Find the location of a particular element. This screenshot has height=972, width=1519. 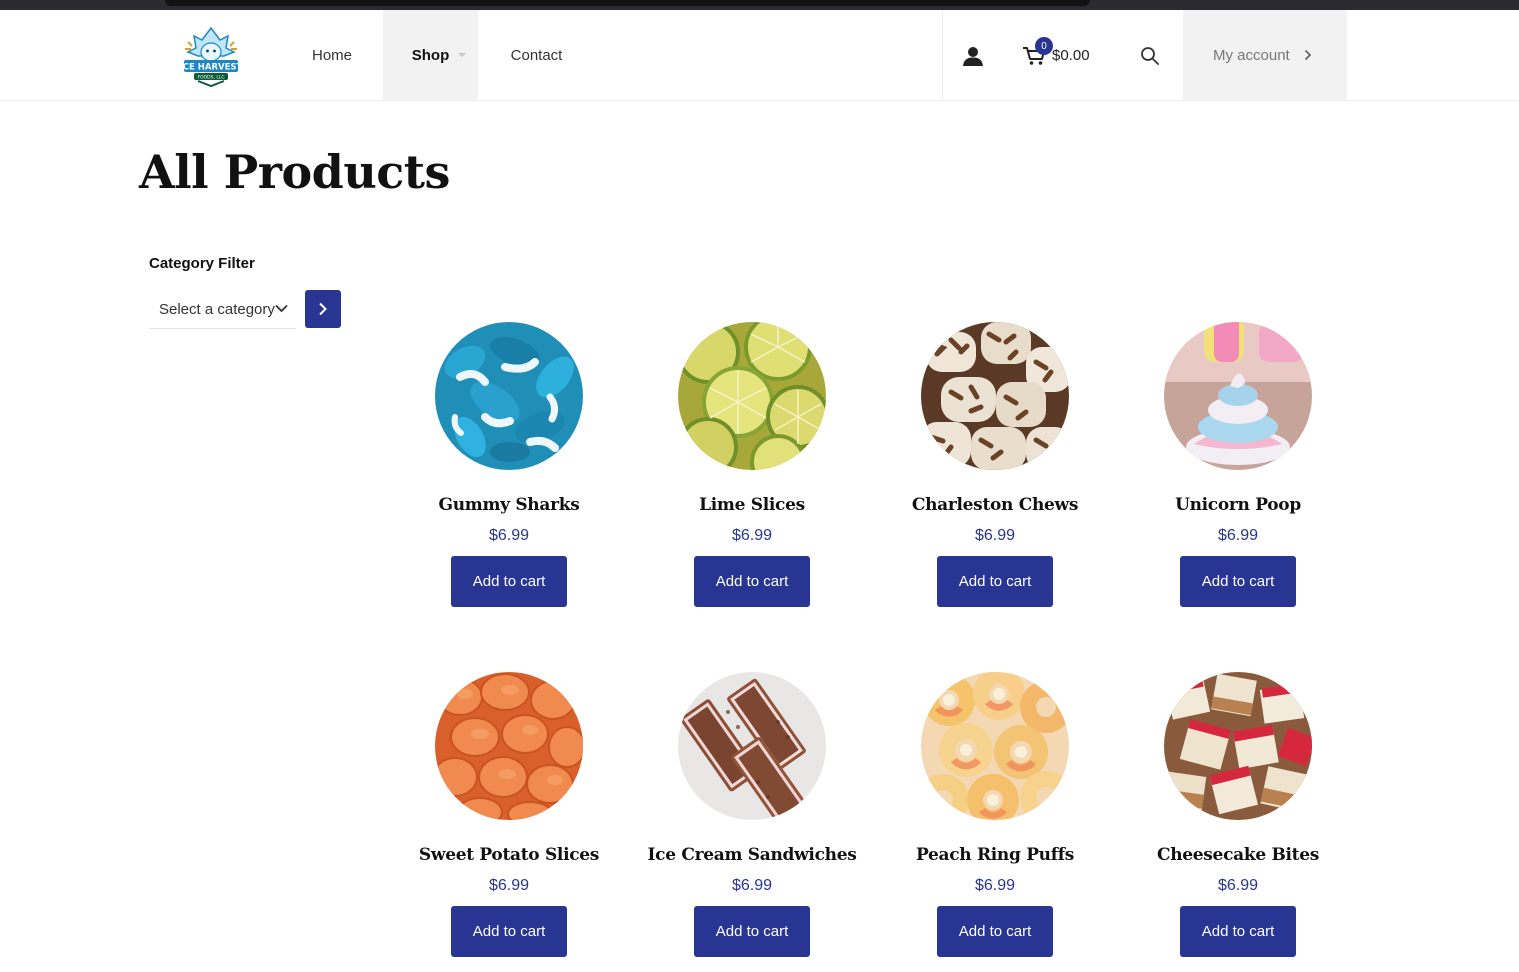

svg-text: FOODS, LLC is located at coordinates (210, 78).